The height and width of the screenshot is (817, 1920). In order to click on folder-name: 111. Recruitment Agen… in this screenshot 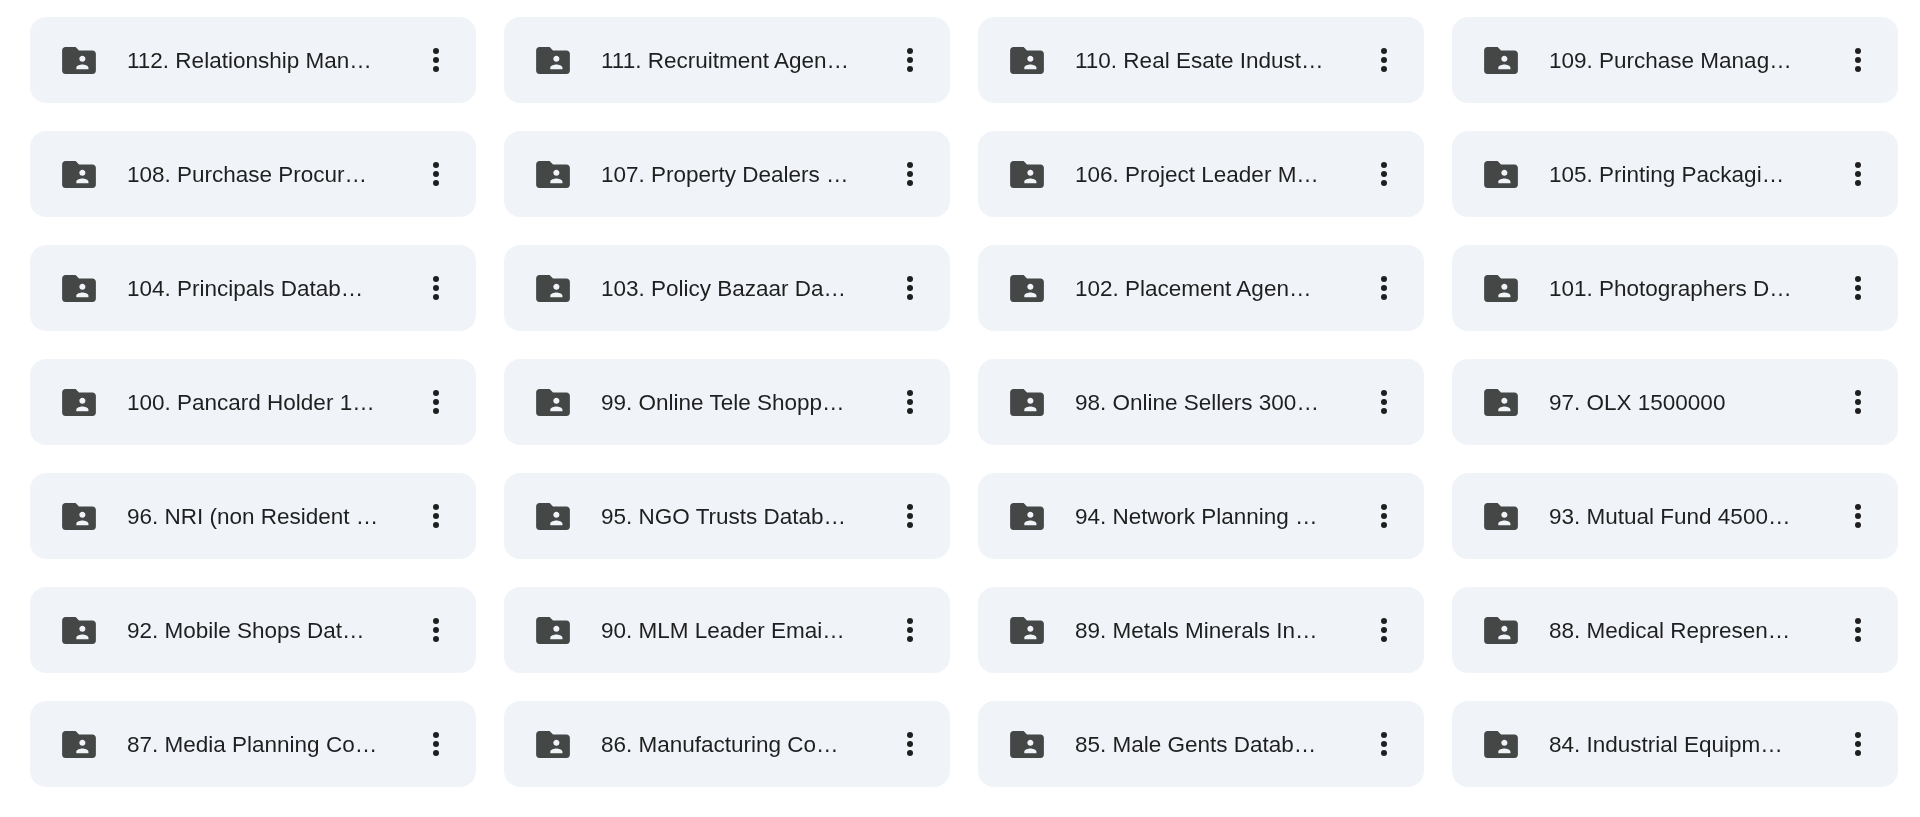, I will do `click(726, 60)`.